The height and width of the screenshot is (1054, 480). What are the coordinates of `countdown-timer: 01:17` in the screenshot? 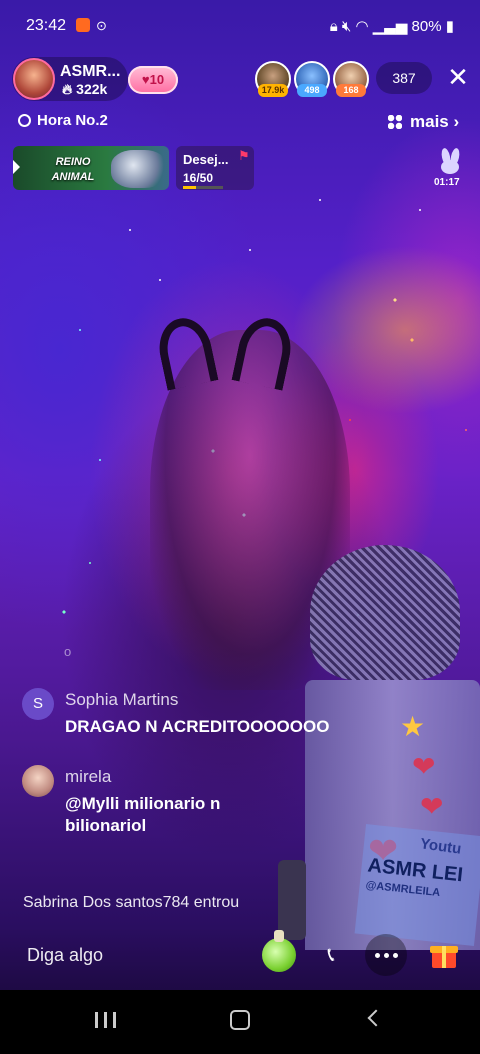 It's located at (447, 182).